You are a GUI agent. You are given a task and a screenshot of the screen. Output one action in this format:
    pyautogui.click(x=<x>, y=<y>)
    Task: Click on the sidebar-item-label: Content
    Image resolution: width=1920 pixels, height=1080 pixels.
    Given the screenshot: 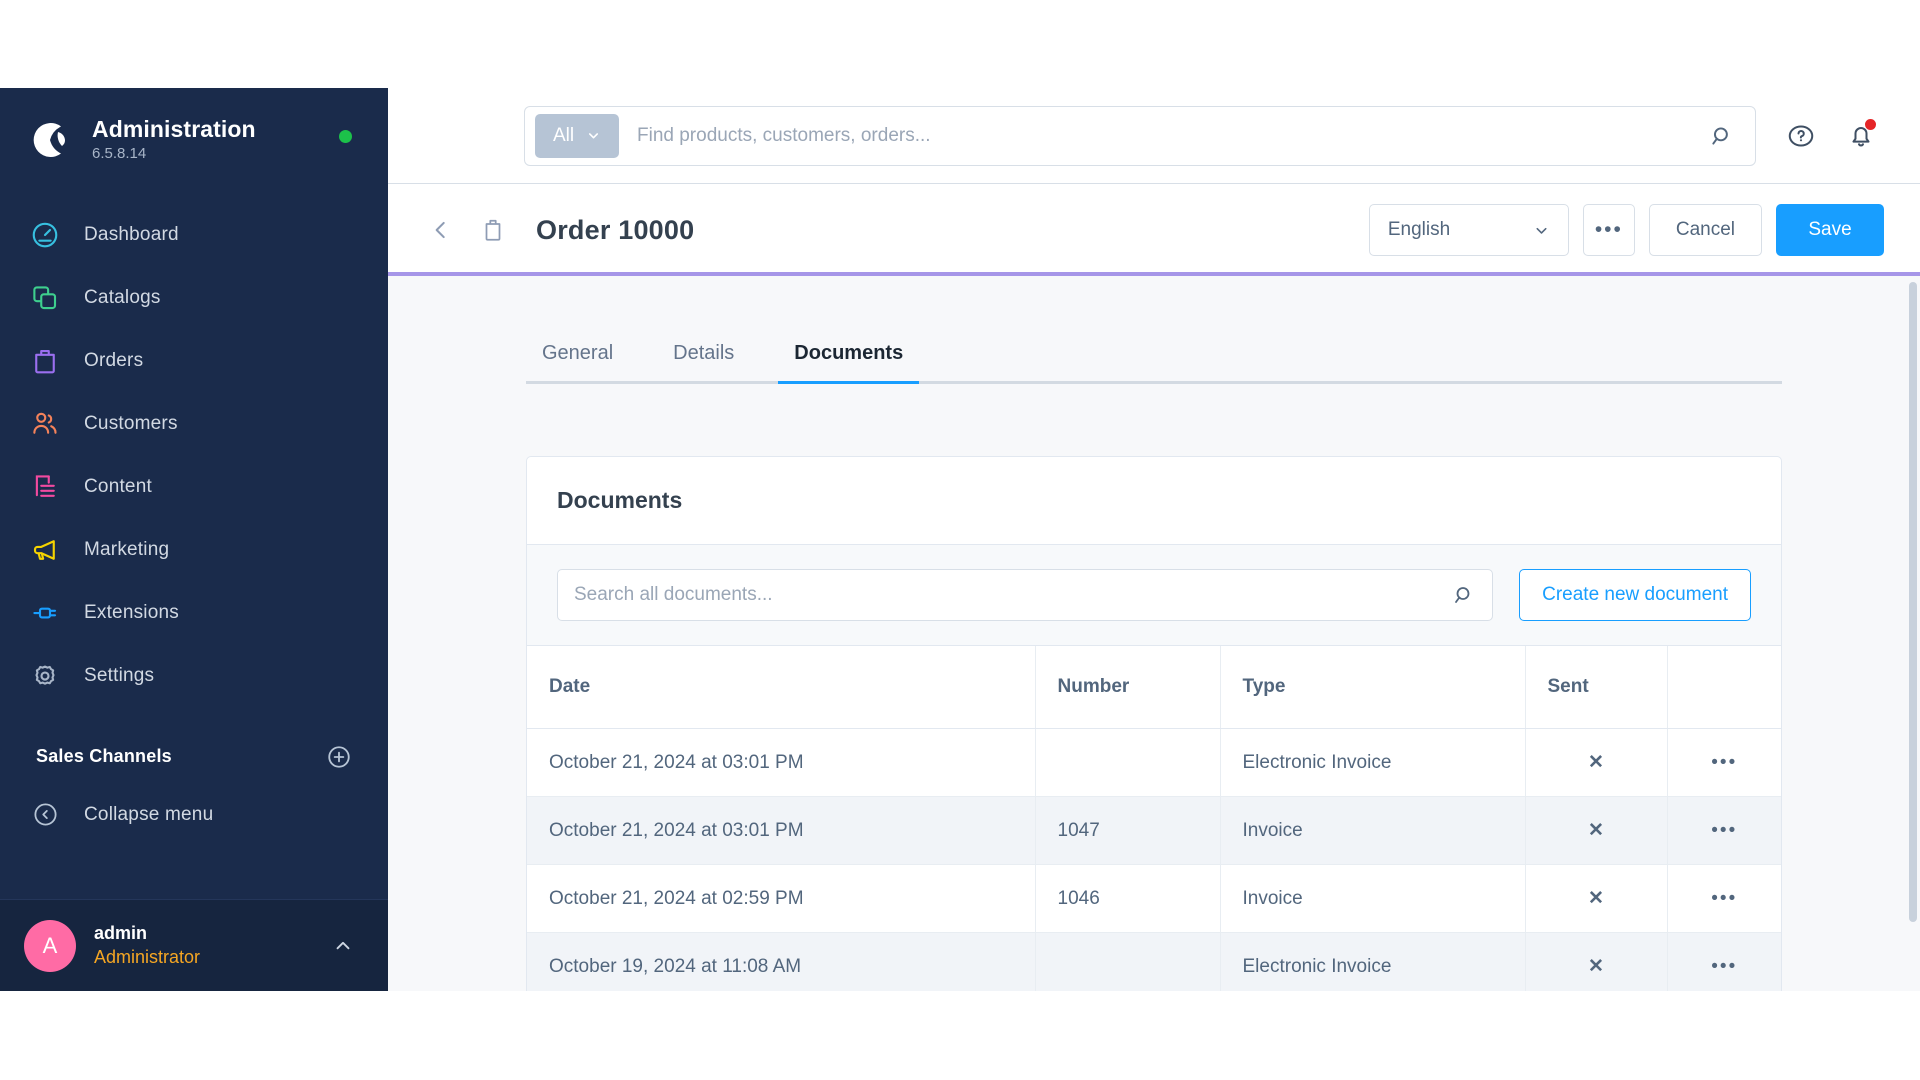 What is the action you would take?
    pyautogui.click(x=118, y=487)
    